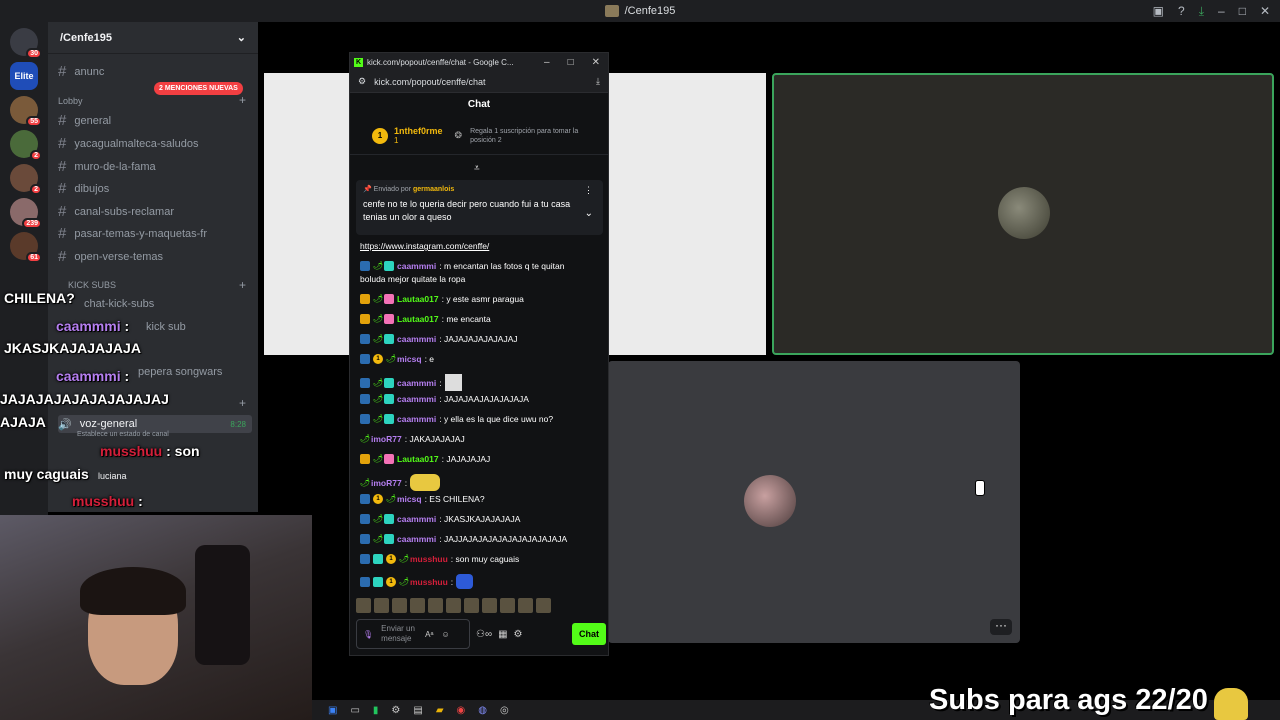  I want to click on voice-status: Establece un estado de canal, so click(123, 434).